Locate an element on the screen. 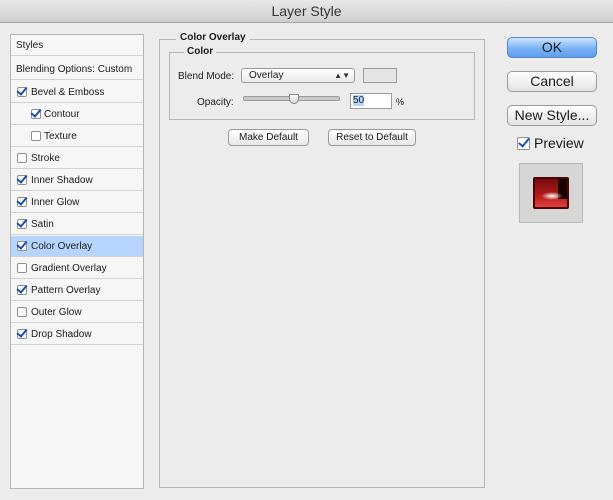 The image size is (613, 500). sidebar-item-satin: Satin is located at coordinates (77, 224).